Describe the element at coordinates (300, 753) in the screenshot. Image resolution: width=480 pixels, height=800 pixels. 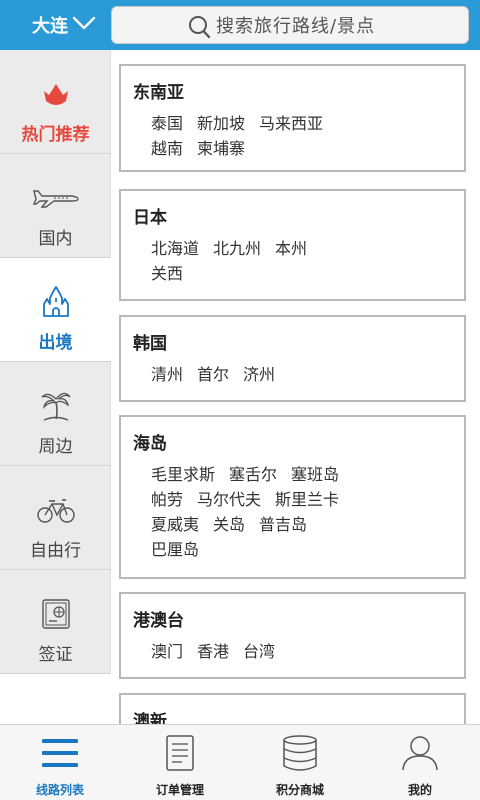
I see `database-icon` at that location.